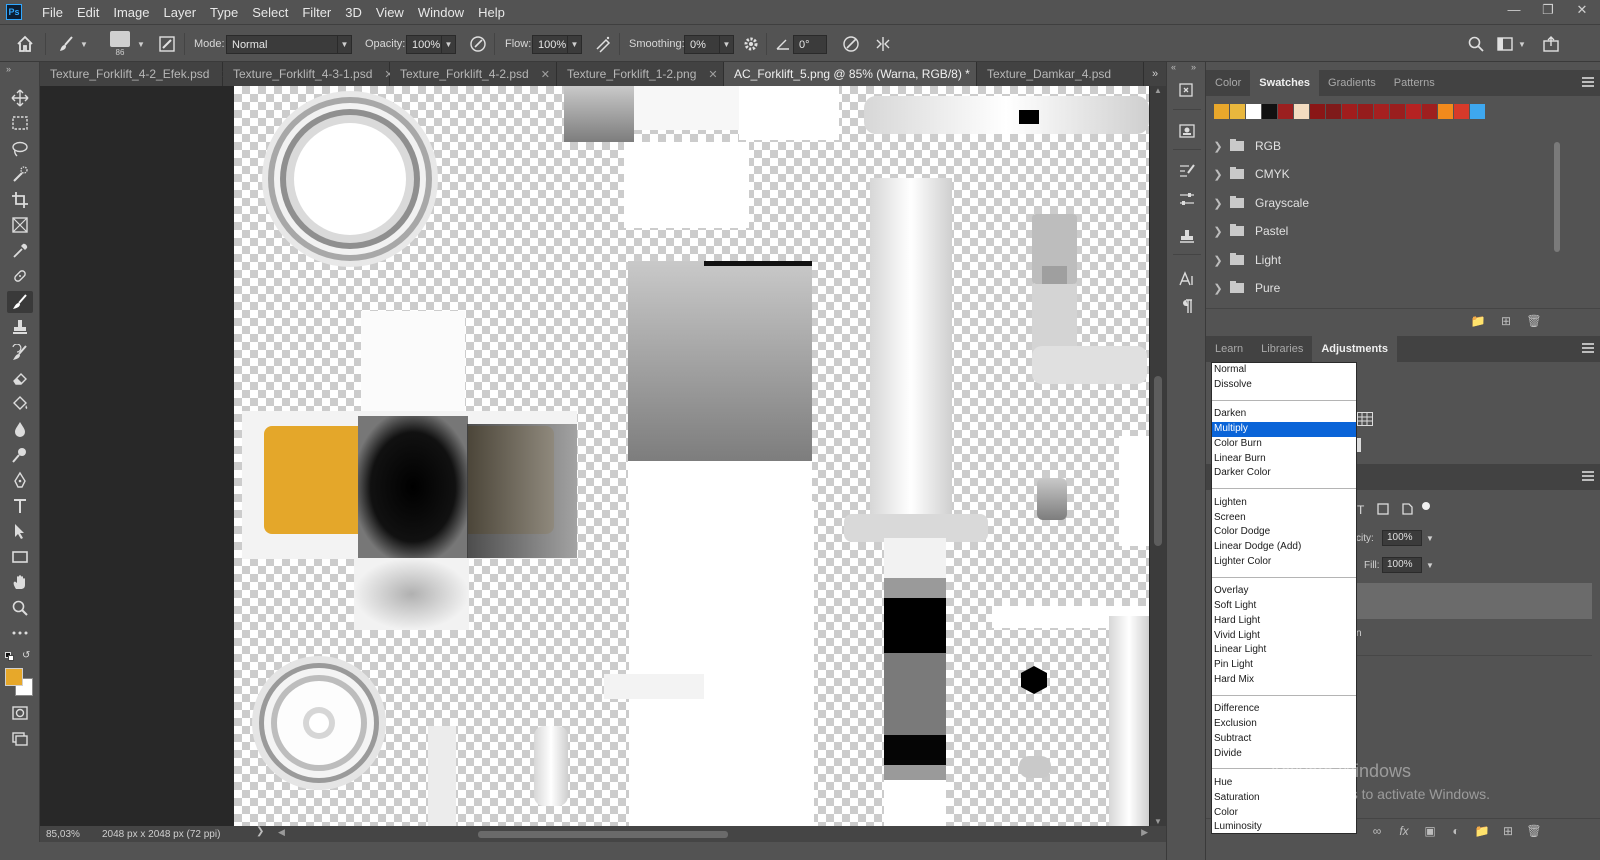  What do you see at coordinates (1284, 754) in the screenshot?
I see `blend-mode-divide: Divide` at bounding box center [1284, 754].